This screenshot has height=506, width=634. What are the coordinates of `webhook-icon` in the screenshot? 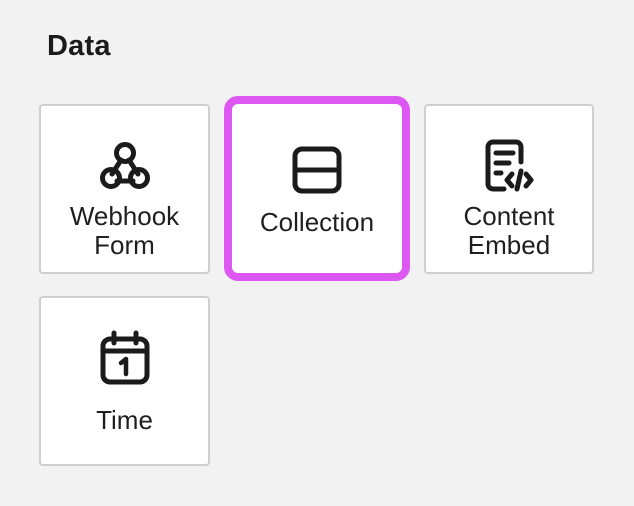 It's located at (125, 166).